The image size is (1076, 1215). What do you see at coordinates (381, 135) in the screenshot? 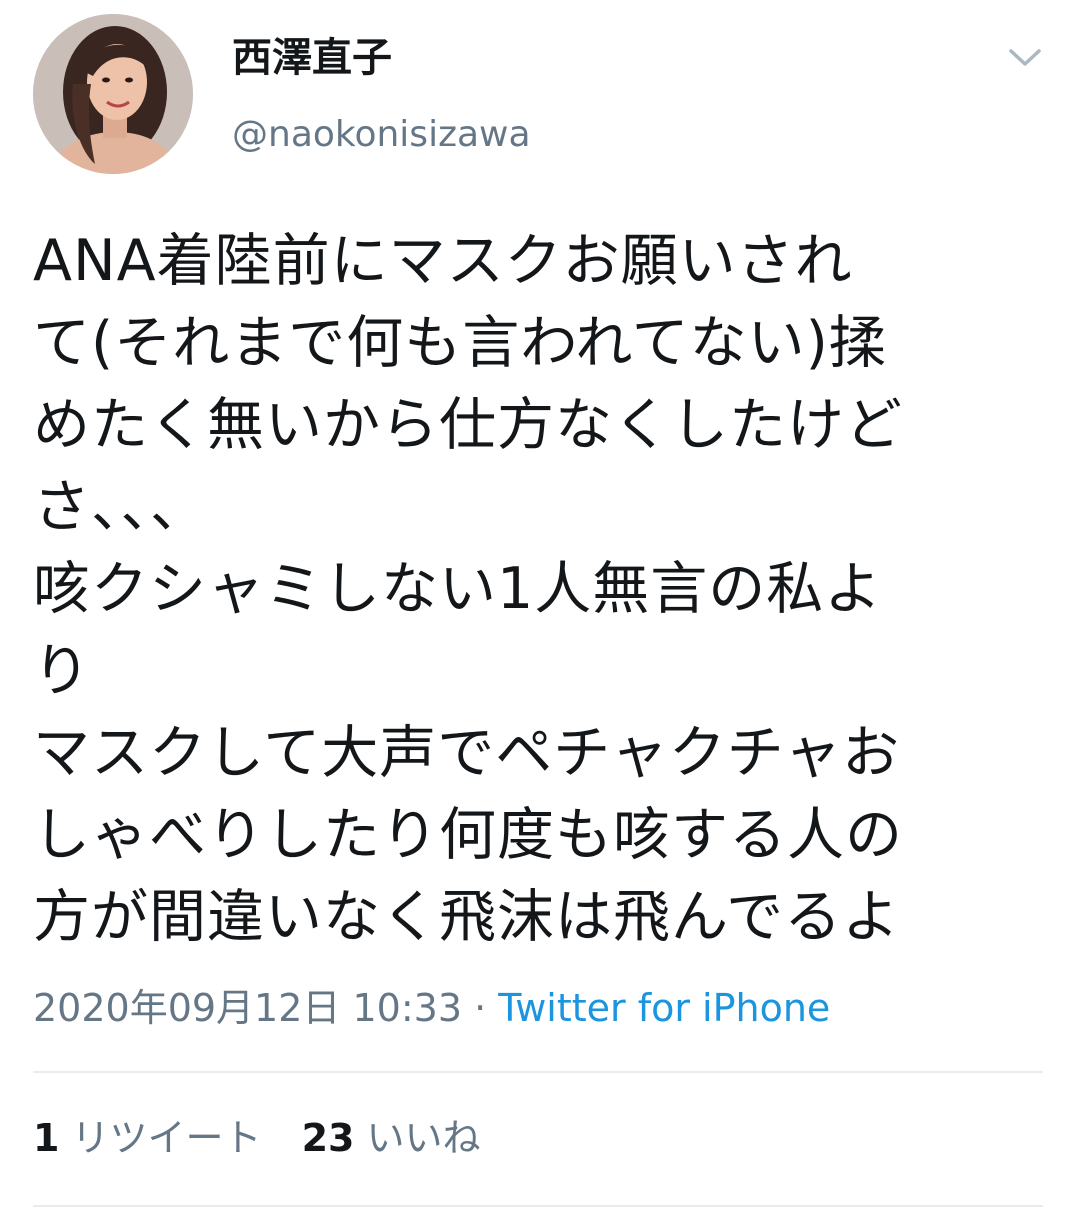
I see `author-handle: @naokonisizawa` at bounding box center [381, 135].